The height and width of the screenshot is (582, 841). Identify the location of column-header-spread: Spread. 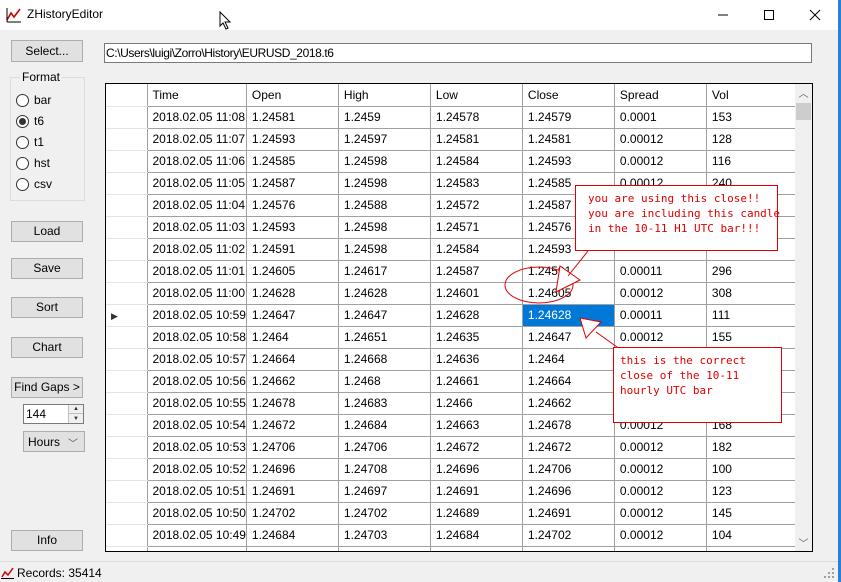
(660, 95).